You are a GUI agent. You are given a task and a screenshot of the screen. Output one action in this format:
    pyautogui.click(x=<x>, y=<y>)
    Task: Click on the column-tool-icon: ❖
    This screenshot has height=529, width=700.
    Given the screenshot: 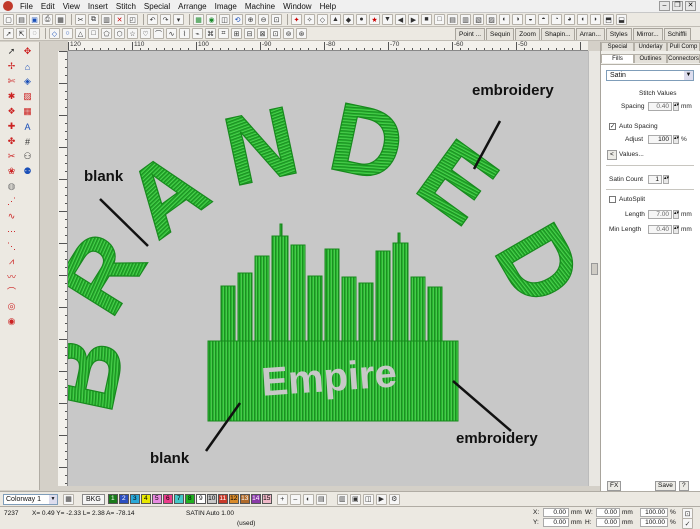 What is the action you would take?
    pyautogui.click(x=11, y=111)
    